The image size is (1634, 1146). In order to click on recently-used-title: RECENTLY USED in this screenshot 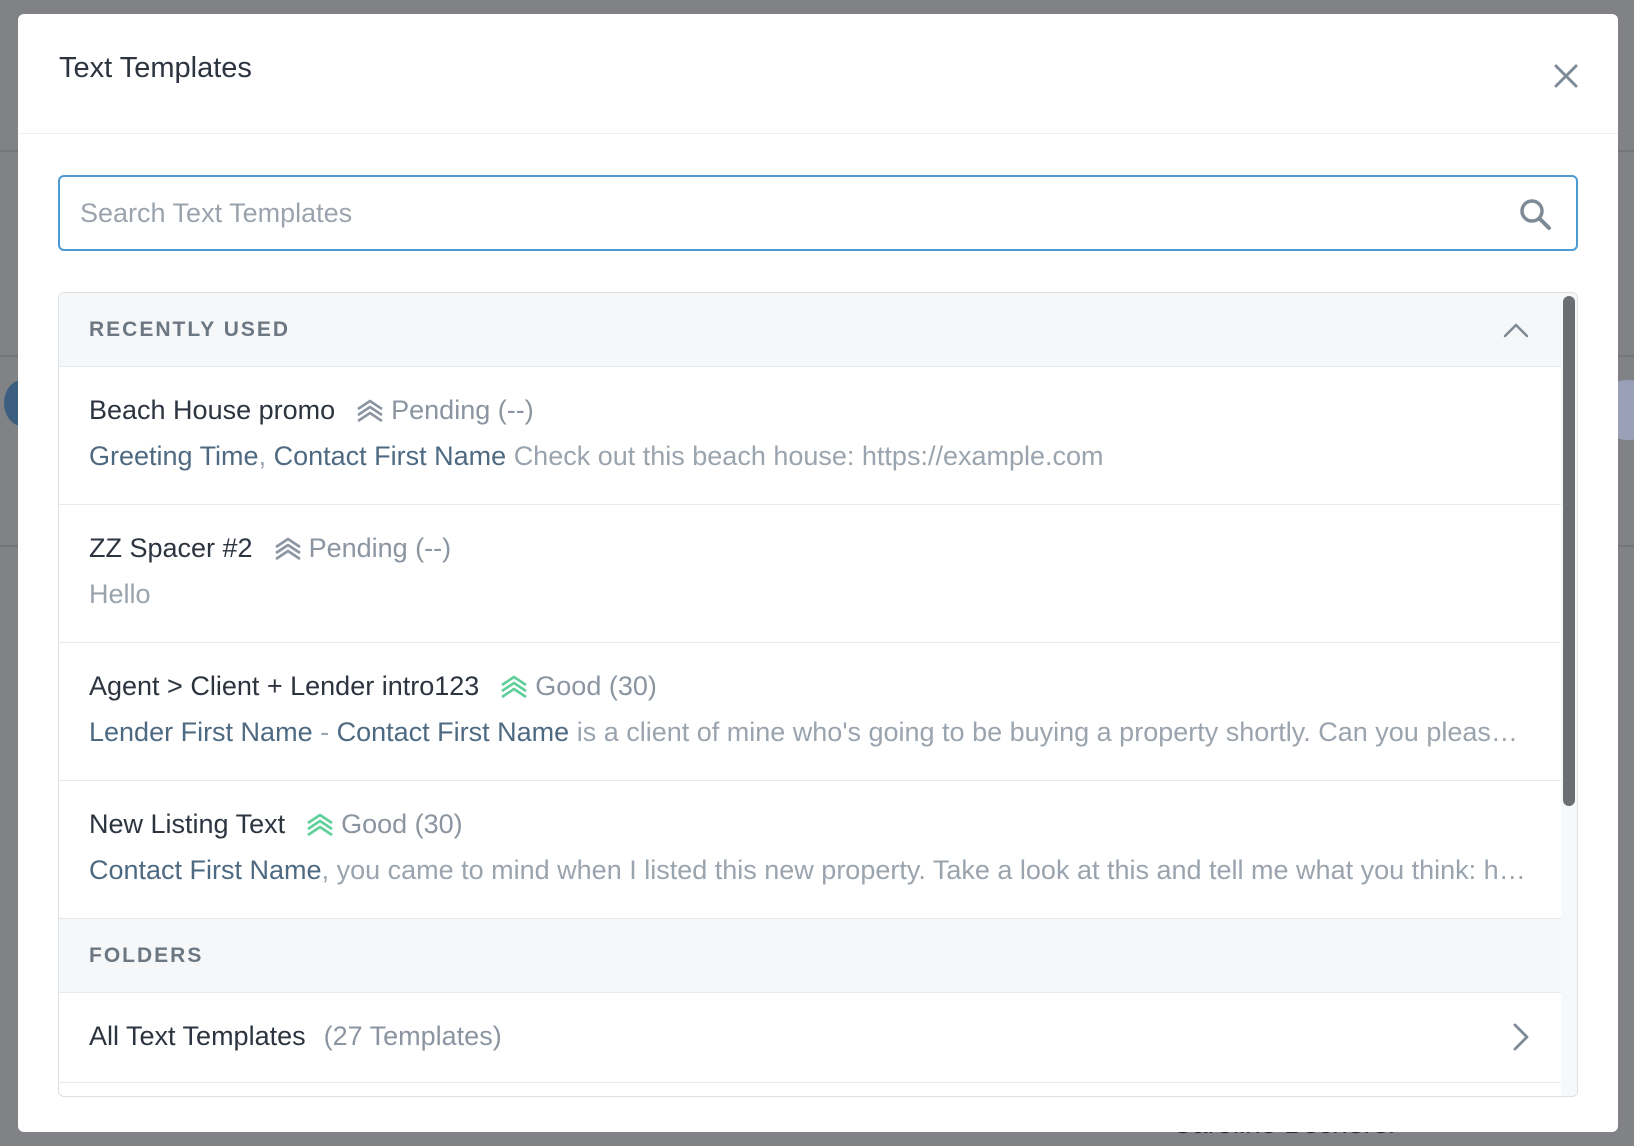, I will do `click(190, 329)`.